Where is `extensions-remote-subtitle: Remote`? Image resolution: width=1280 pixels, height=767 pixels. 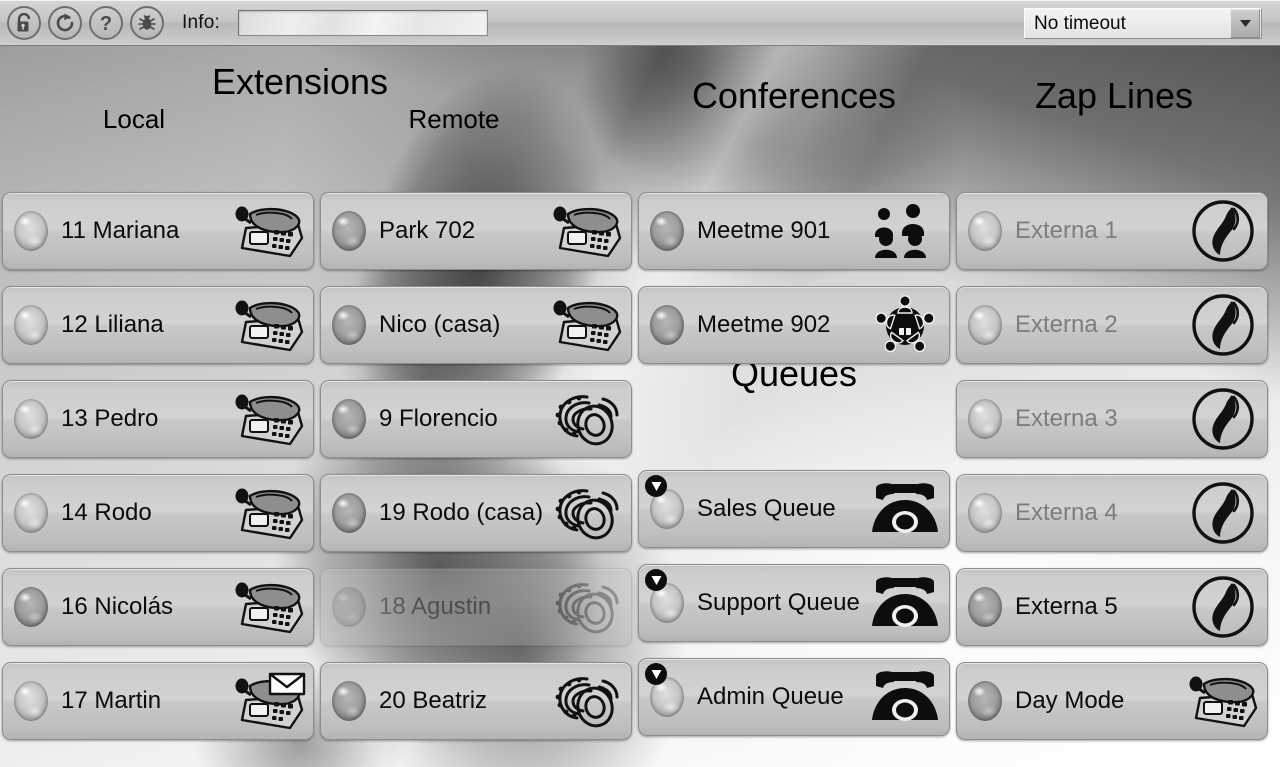
extensions-remote-subtitle: Remote is located at coordinates (454, 119).